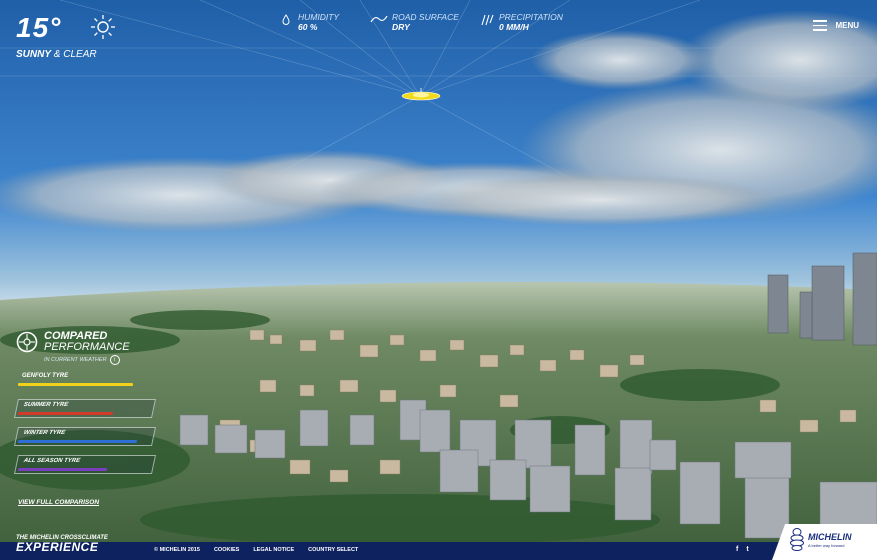  Describe the element at coordinates (273, 550) in the screenshot. I see `footer-link-legal: LEGAL NOTICE` at that location.